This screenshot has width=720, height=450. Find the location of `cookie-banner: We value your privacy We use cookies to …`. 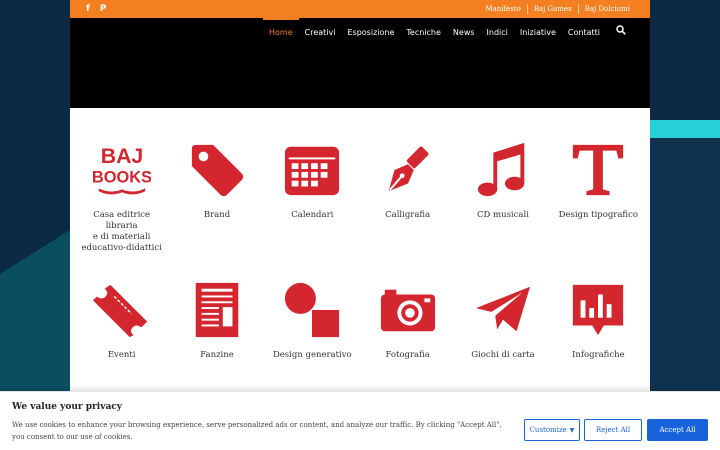

cookie-banner: We value your privacy We use cookies to … is located at coordinates (360, 420).